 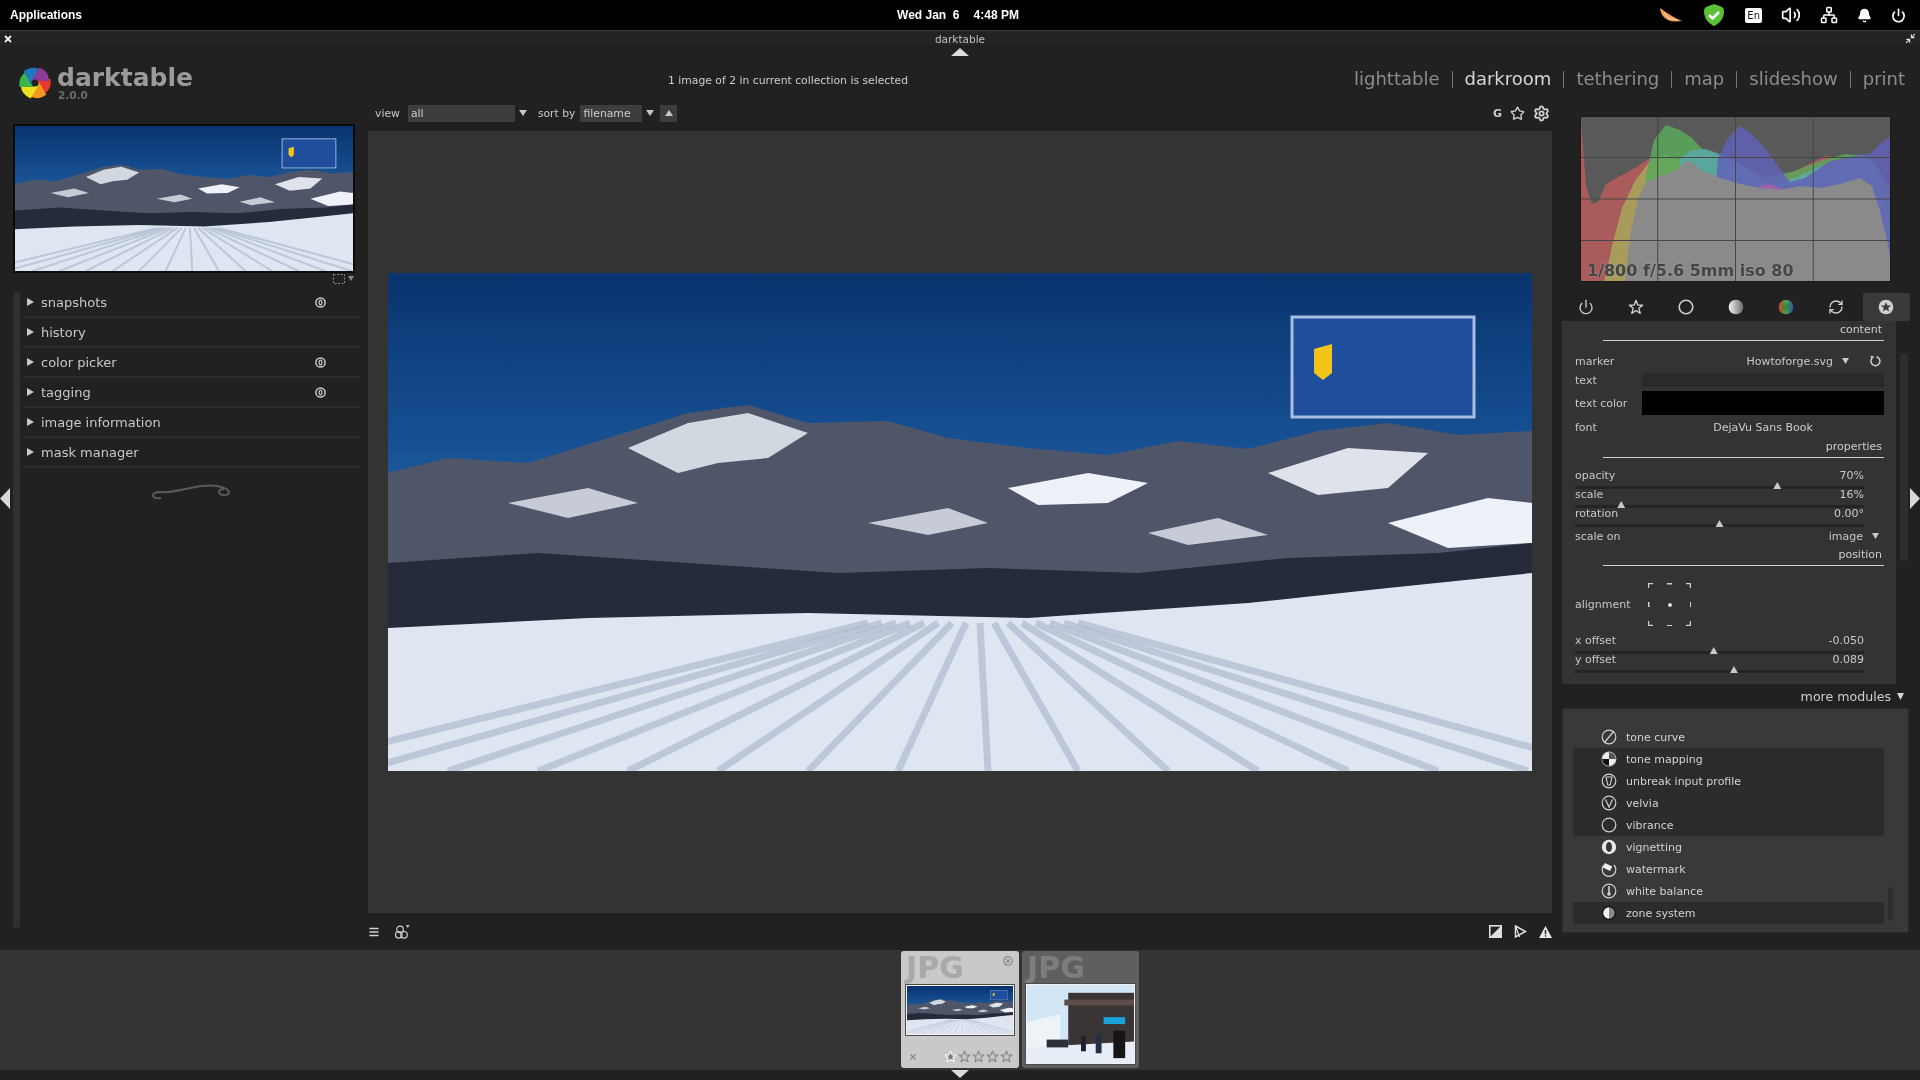 What do you see at coordinates (1793, 79) in the screenshot?
I see `view-tab: slideshow` at bounding box center [1793, 79].